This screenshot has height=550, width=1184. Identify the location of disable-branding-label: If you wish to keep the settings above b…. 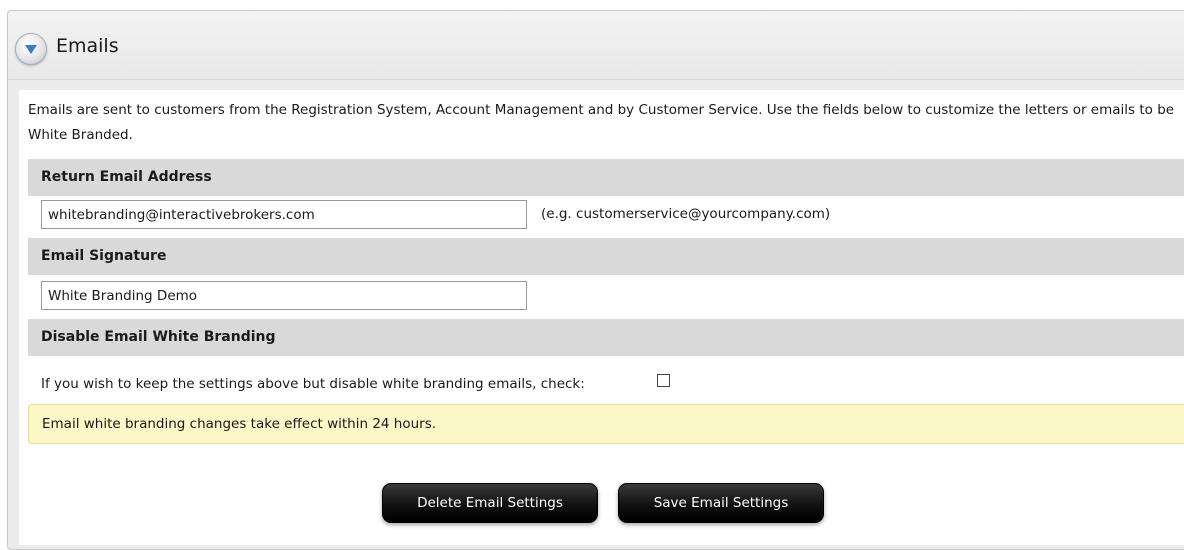
(313, 384).